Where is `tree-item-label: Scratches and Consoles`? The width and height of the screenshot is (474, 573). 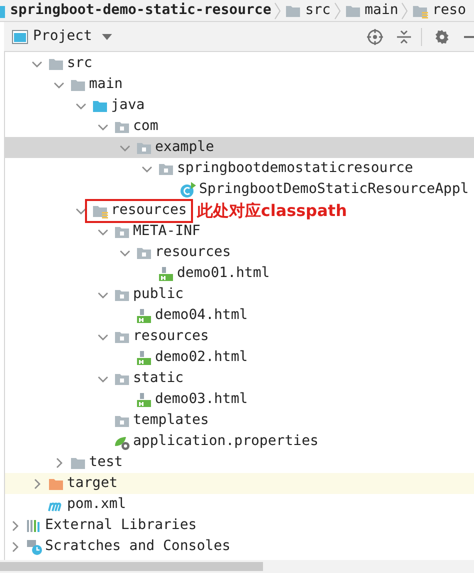
tree-item-label: Scratches and Consoles is located at coordinates (137, 546).